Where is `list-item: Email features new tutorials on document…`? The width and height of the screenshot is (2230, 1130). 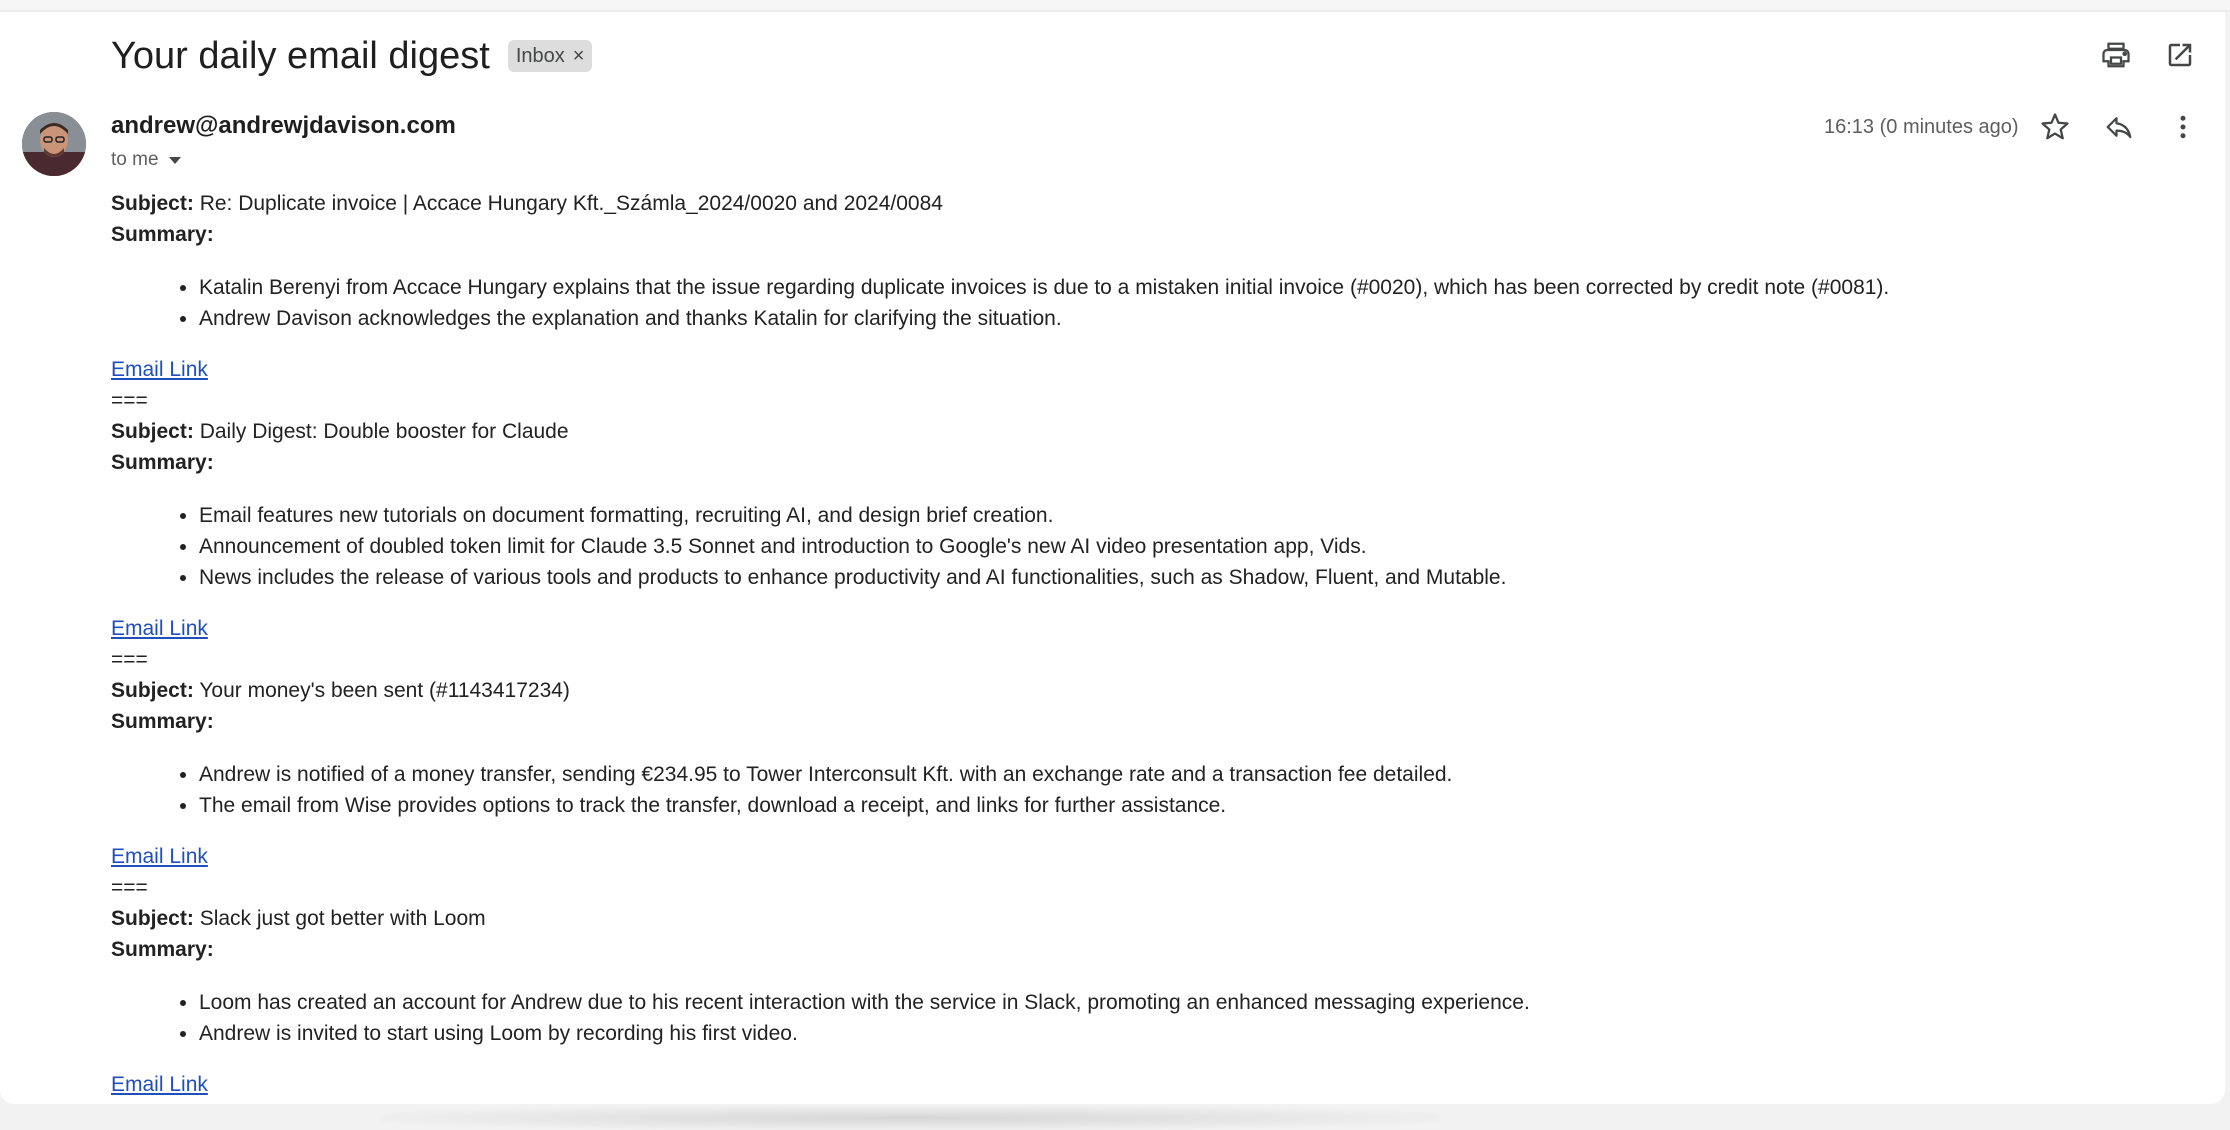 list-item: Email features new tutorials on document… is located at coordinates (1195, 515).